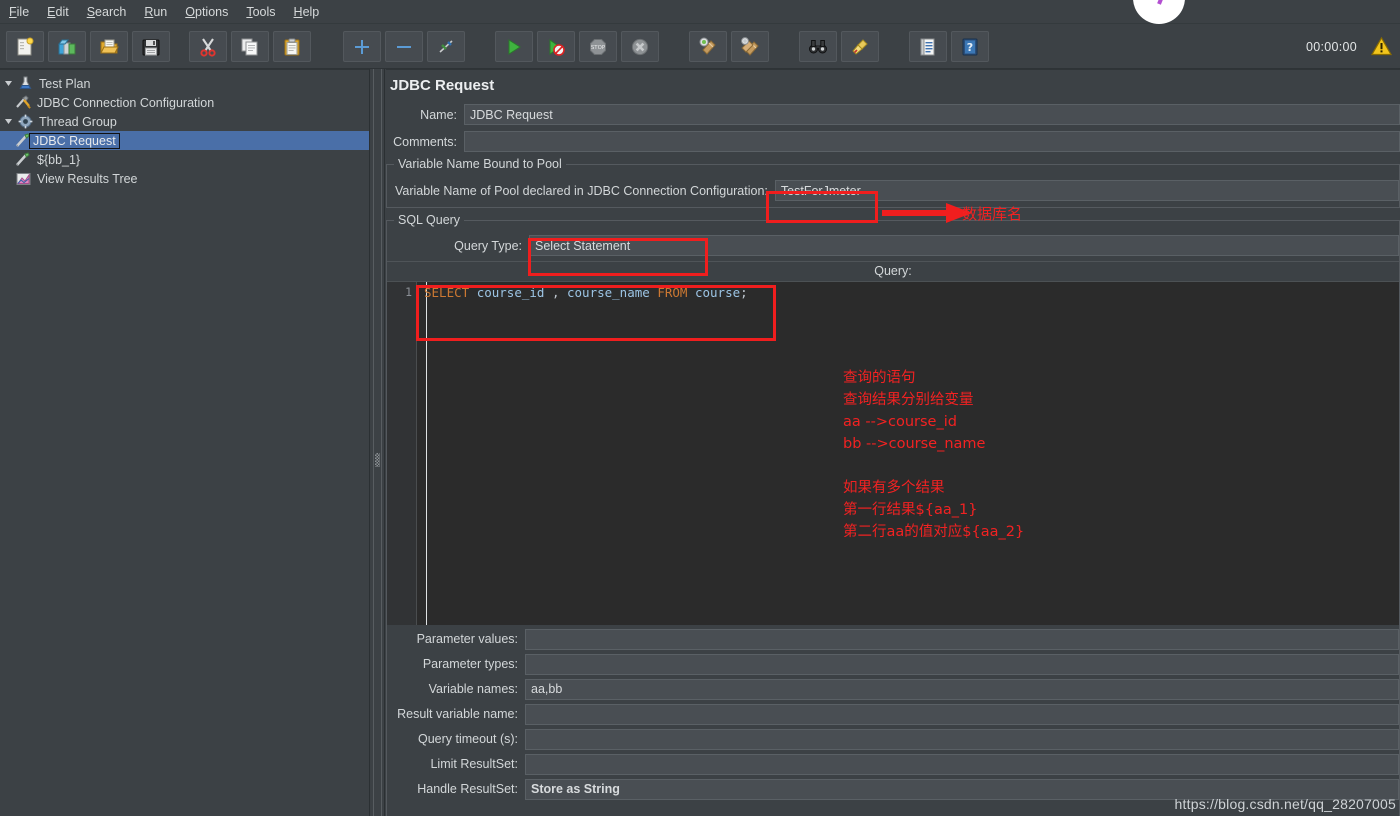 This screenshot has height=816, width=1400. Describe the element at coordinates (184, 83) in the screenshot. I see `tree-node-test-plan: Test Plan` at that location.